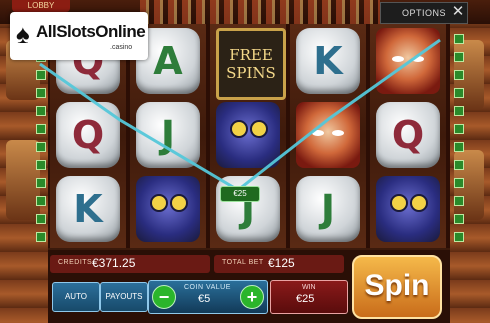 This screenshot has width=490, height=323. What do you see at coordinates (207, 287) in the screenshot?
I see `coin-value-label: COIN VALUE` at bounding box center [207, 287].